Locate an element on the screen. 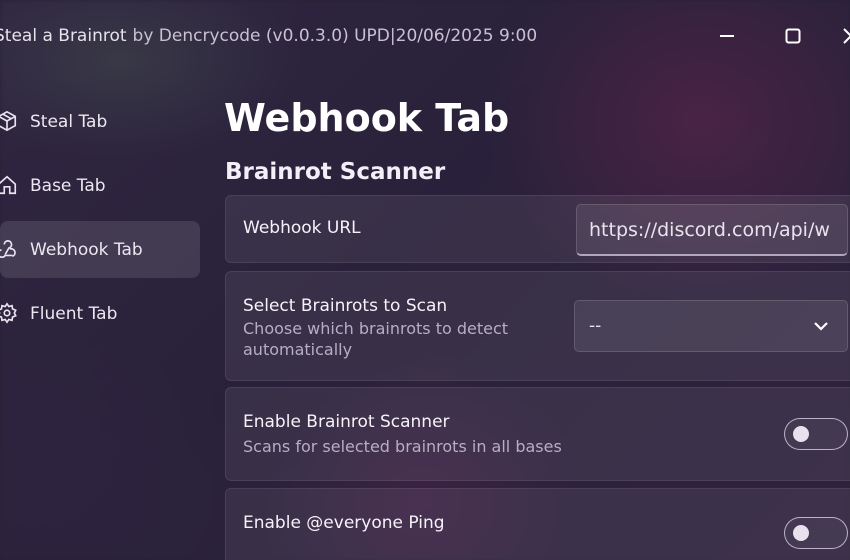 The width and height of the screenshot is (850, 560). dropdown-selected-value: -- is located at coordinates (595, 326).